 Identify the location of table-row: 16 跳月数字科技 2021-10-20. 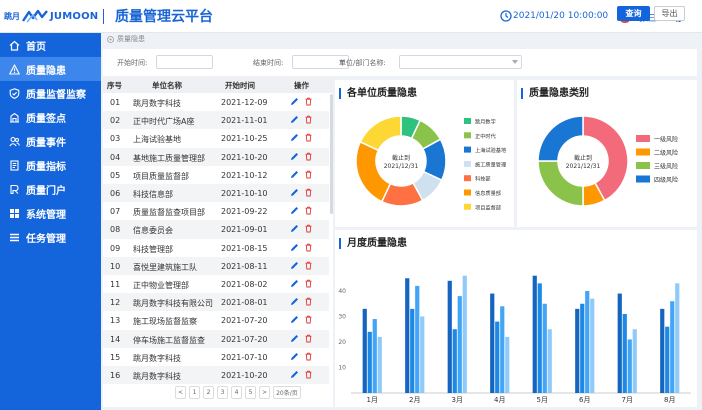
(216, 375).